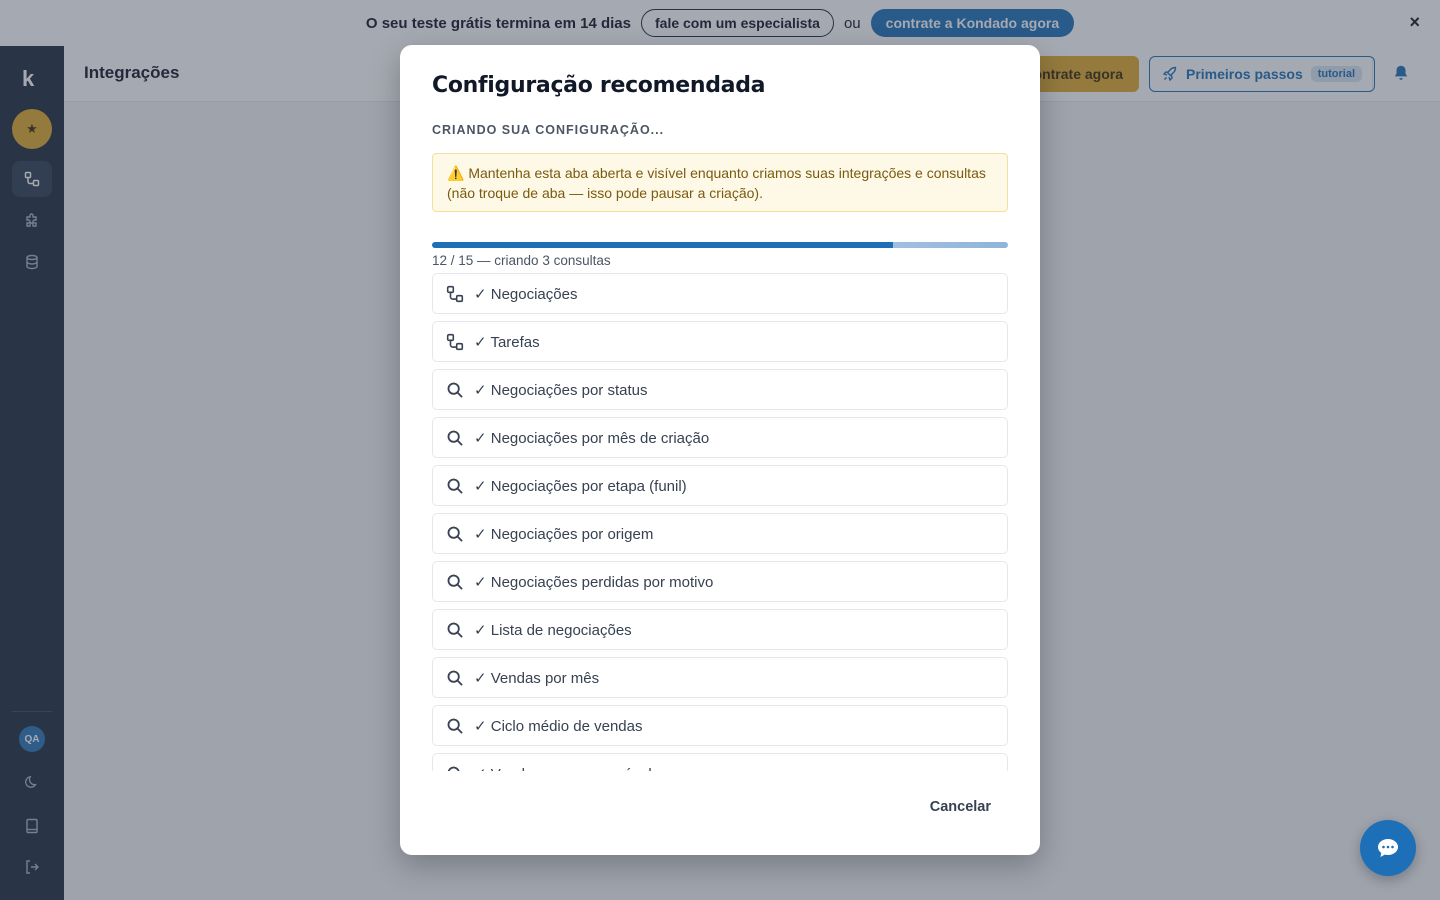 Image resolution: width=1440 pixels, height=900 pixels. Describe the element at coordinates (563, 768) in the screenshot. I see `list-item-label: ✓ Vendas por responsável` at that location.